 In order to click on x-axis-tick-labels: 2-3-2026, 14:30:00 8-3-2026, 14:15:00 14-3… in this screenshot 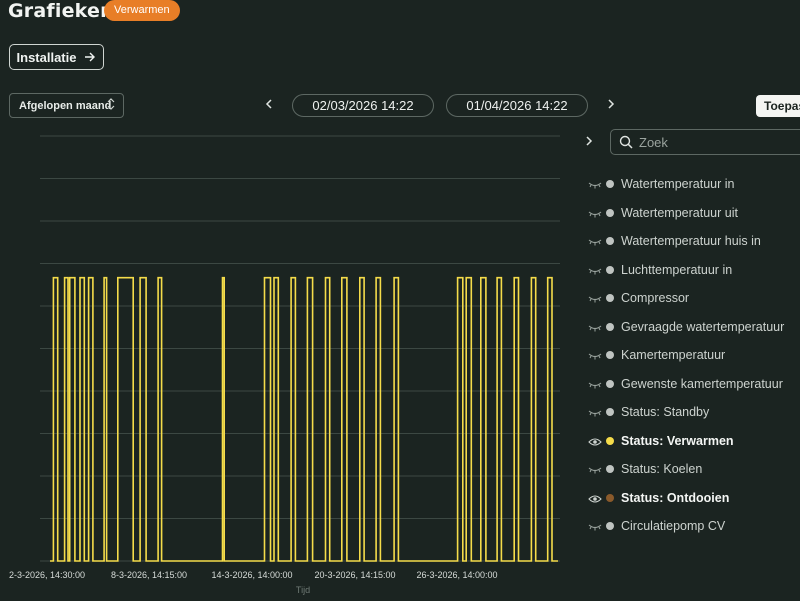, I will do `click(253, 575)`.